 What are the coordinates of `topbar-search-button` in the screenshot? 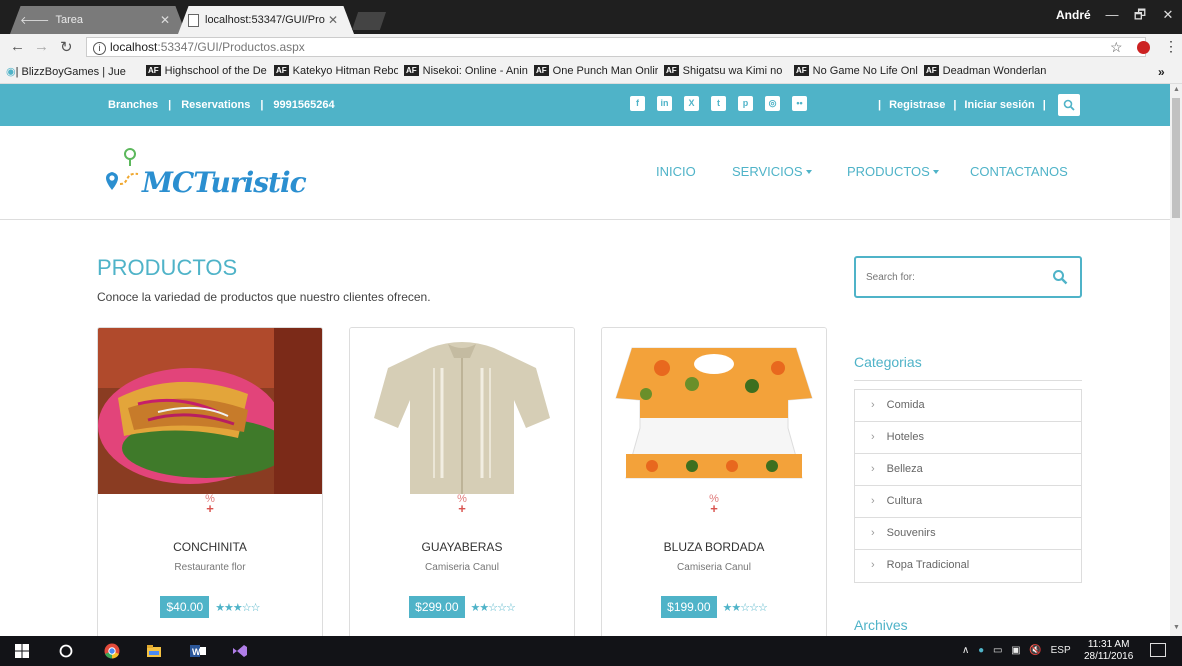 It's located at (1069, 105).